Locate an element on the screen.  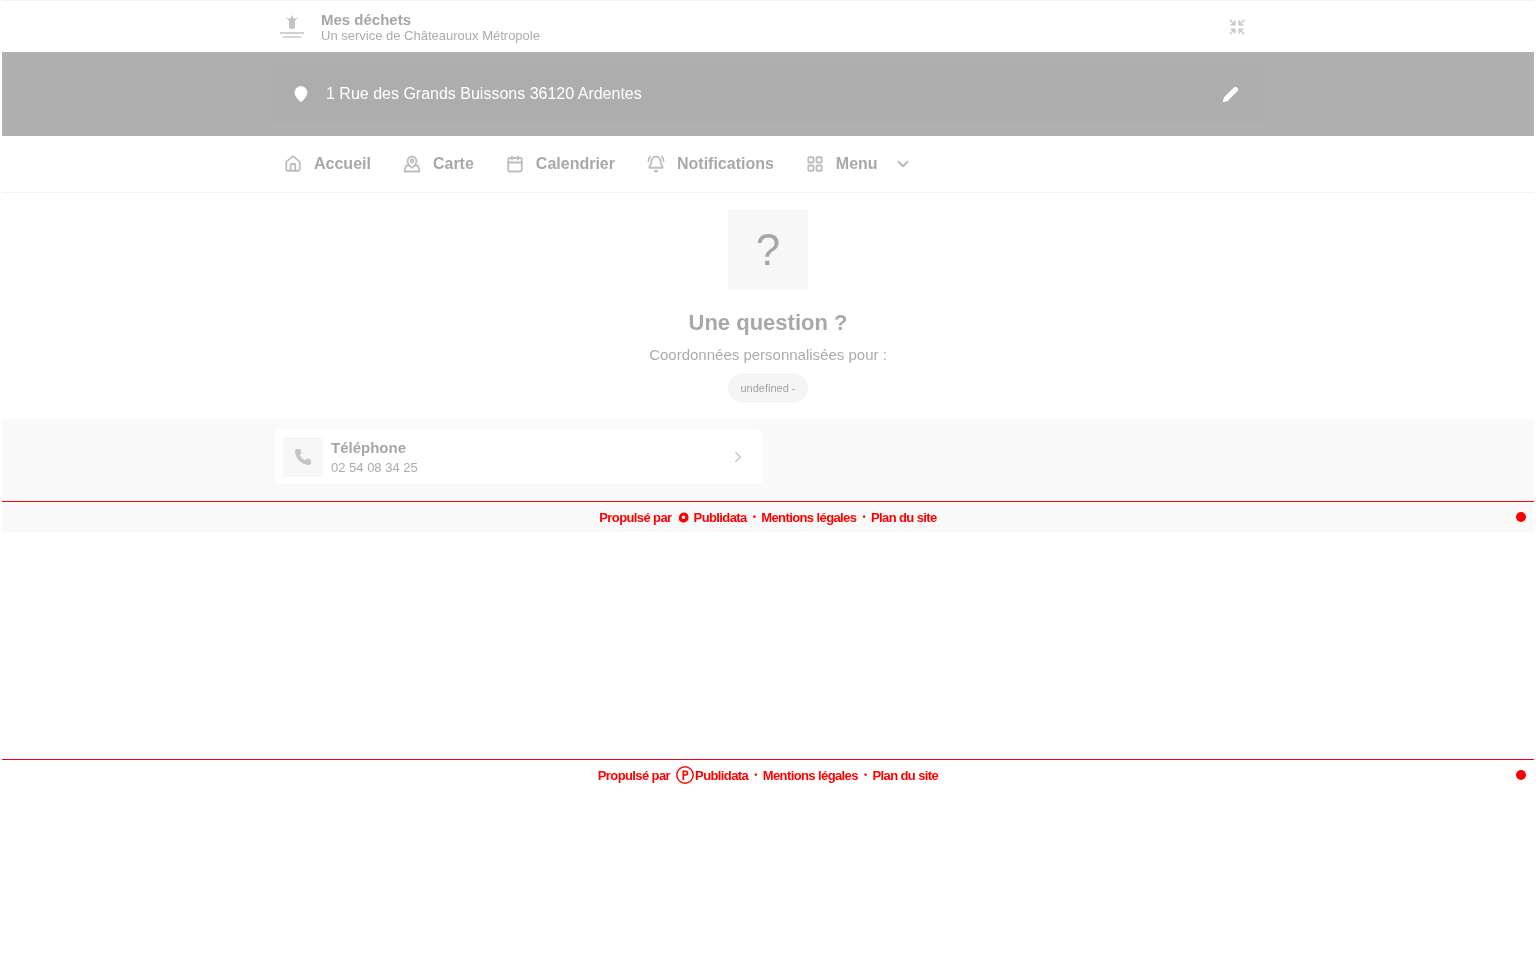
app-subtitle: Un service de Châteauroux Métropole is located at coordinates (430, 35).